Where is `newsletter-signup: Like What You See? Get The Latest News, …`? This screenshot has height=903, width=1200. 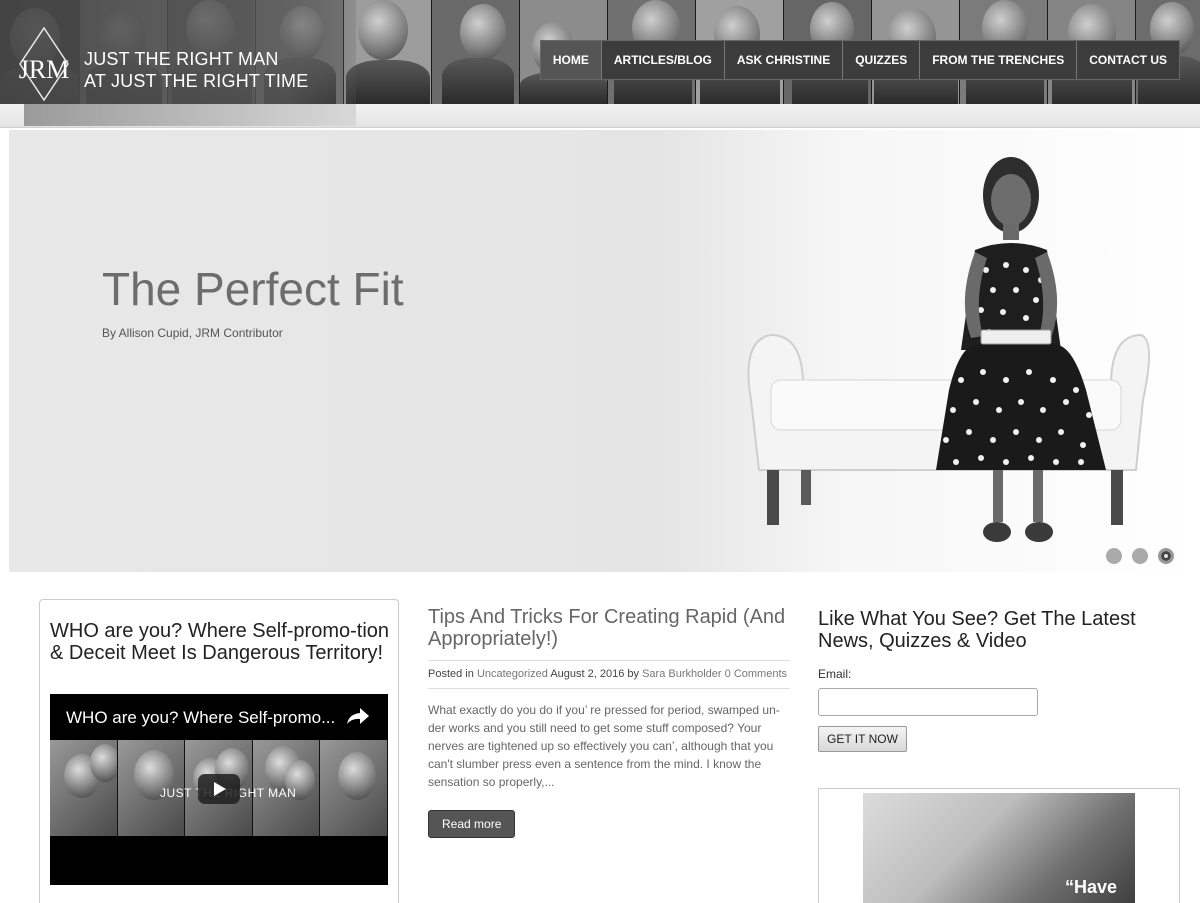 newsletter-signup: Like What You See? Get The Latest News, … is located at coordinates (999, 755).